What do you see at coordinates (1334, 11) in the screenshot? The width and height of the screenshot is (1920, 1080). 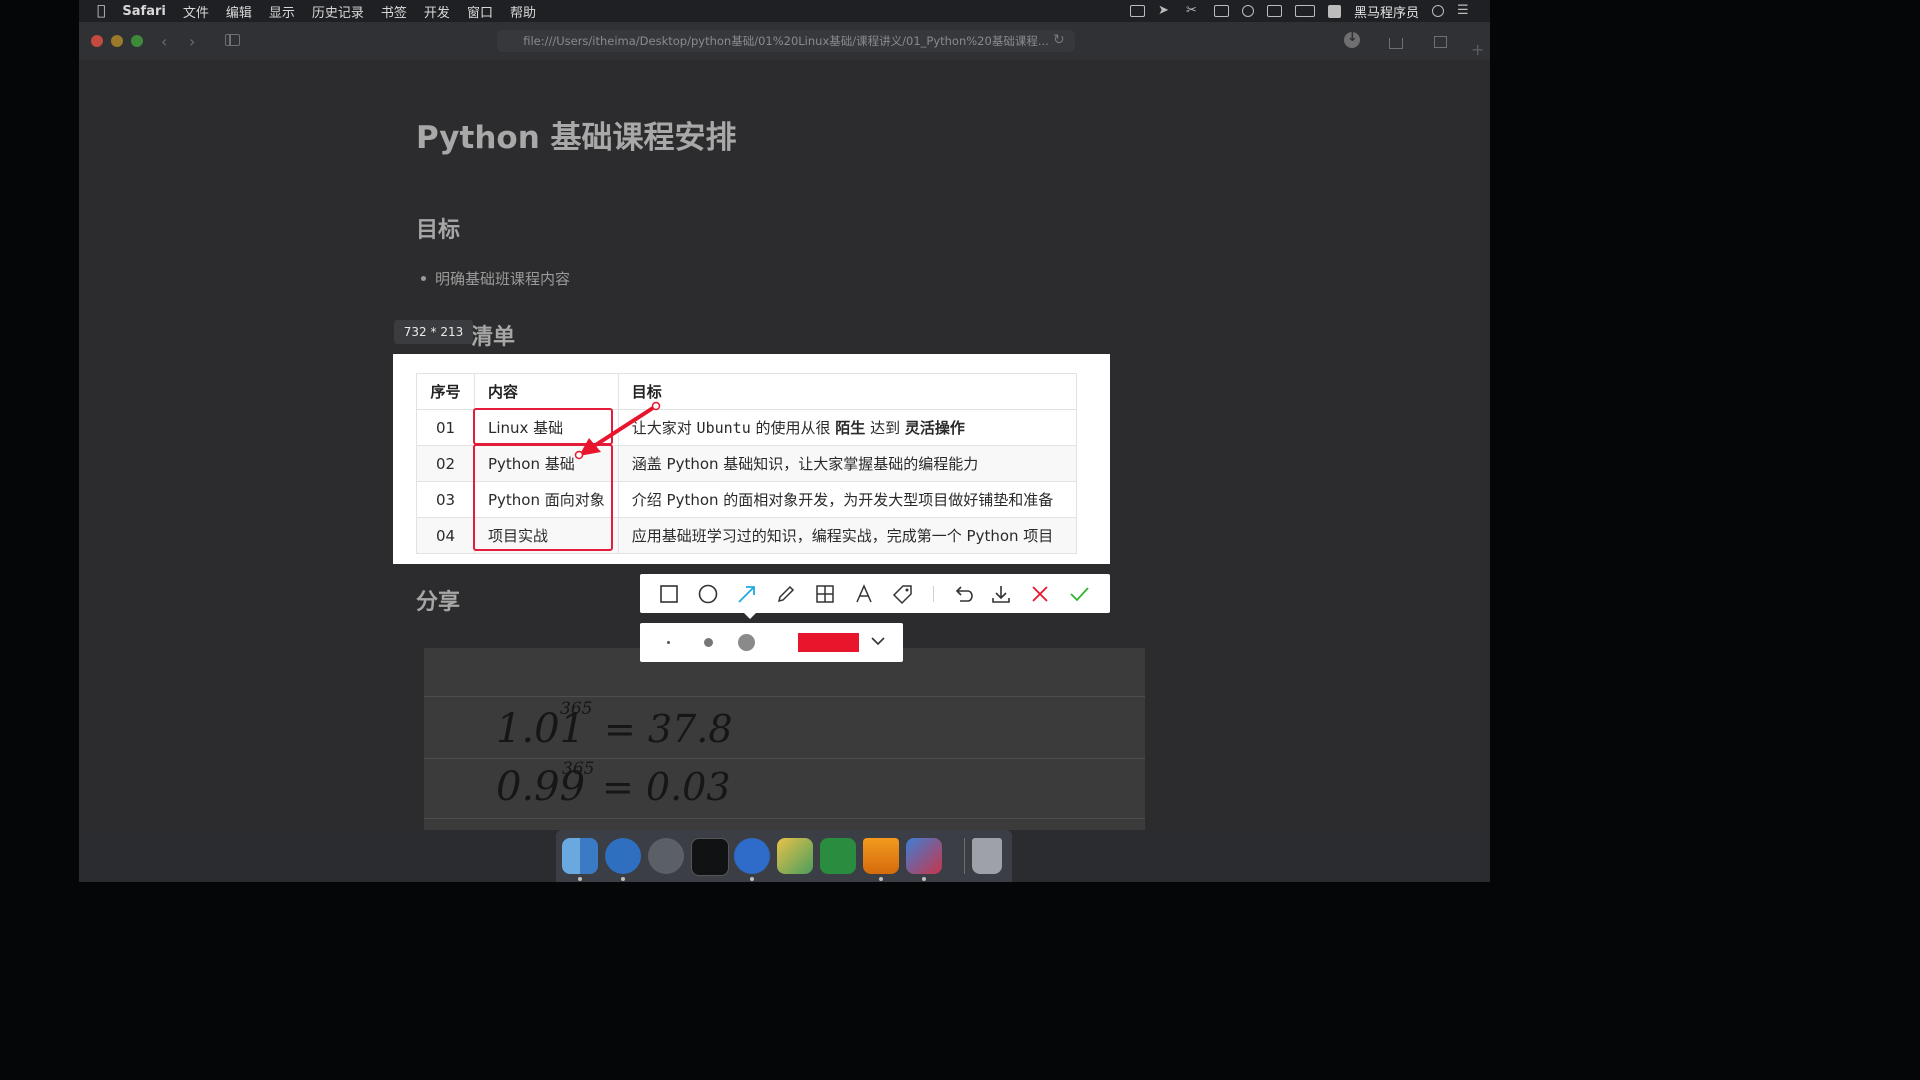 I see `input-method-icon` at bounding box center [1334, 11].